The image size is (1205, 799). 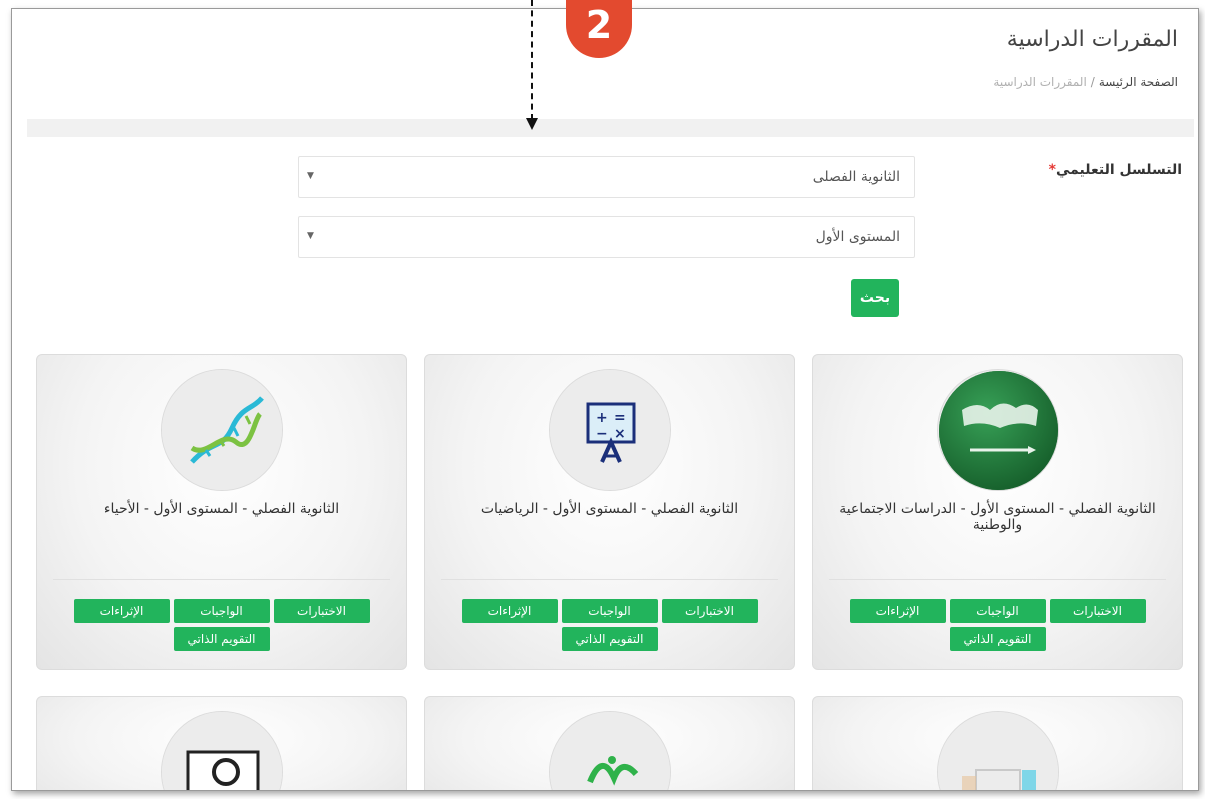 What do you see at coordinates (606, 177) in the screenshot?
I see `stage-select: الثانوية الفصلى ▼` at bounding box center [606, 177].